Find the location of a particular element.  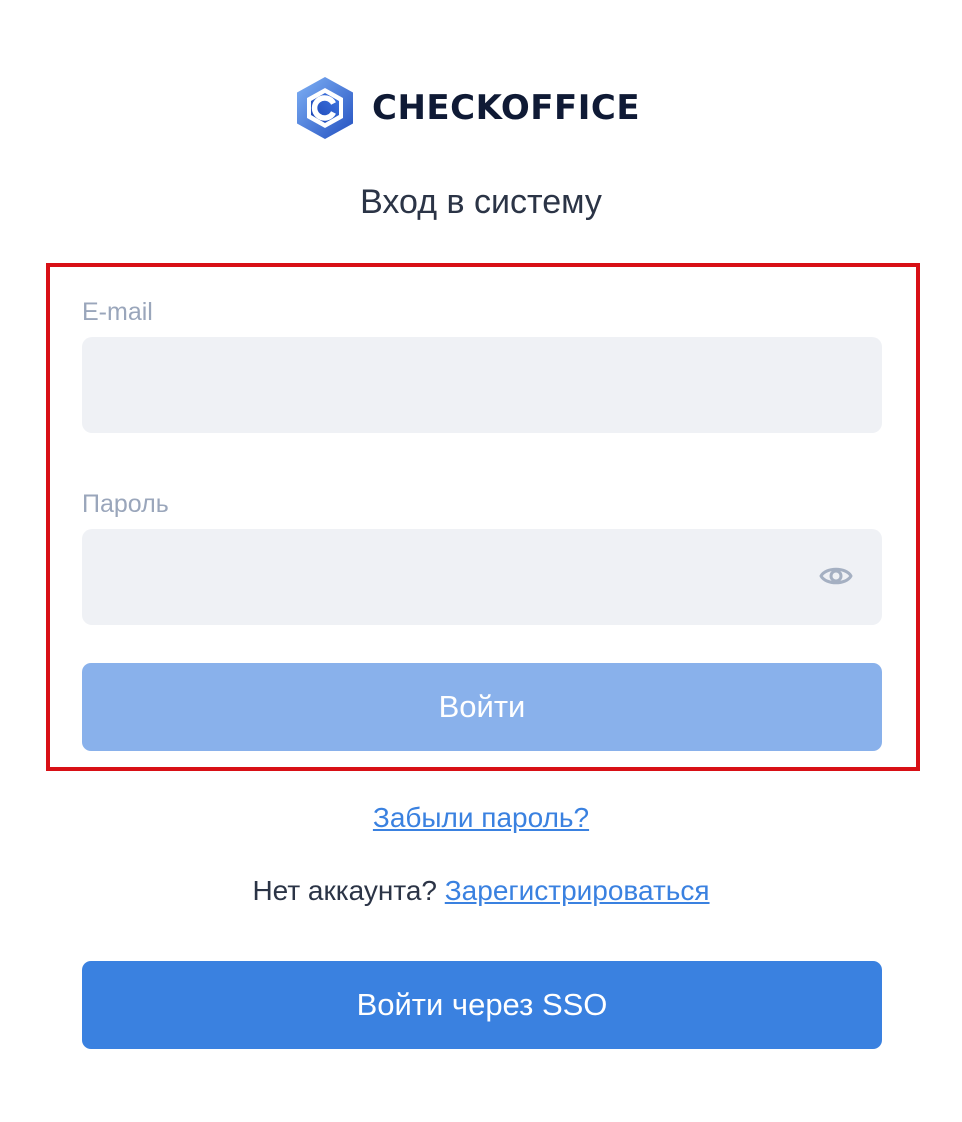

forgot-password-link: Забыли пароль? is located at coordinates (481, 817).